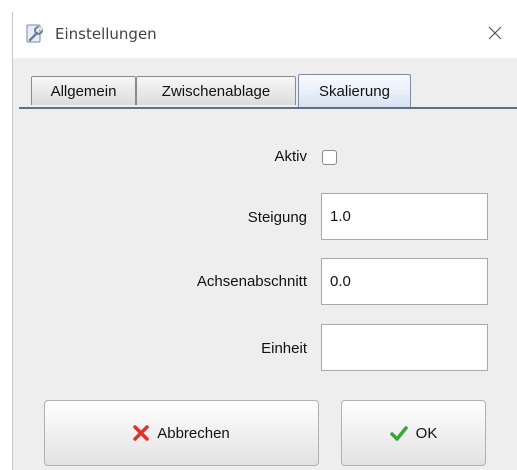  I want to click on green-check-icon, so click(398, 433).